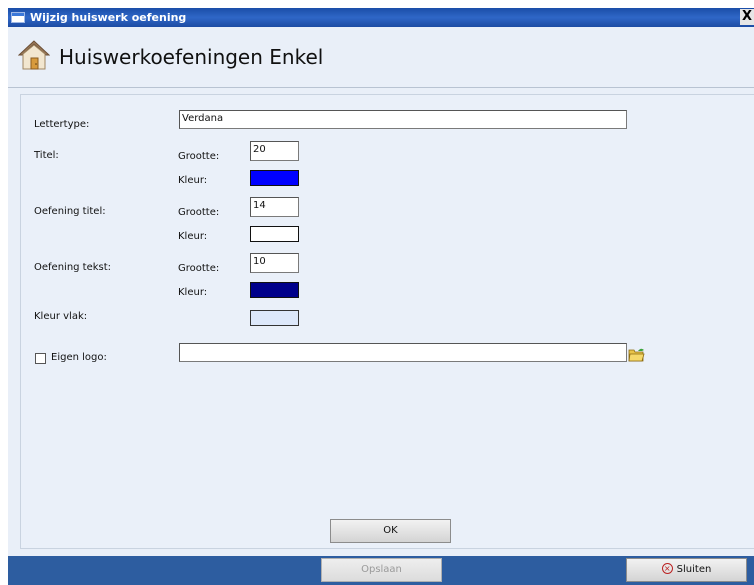  Describe the element at coordinates (193, 180) in the screenshot. I see `titel-kleur-label: Kleur:` at that location.